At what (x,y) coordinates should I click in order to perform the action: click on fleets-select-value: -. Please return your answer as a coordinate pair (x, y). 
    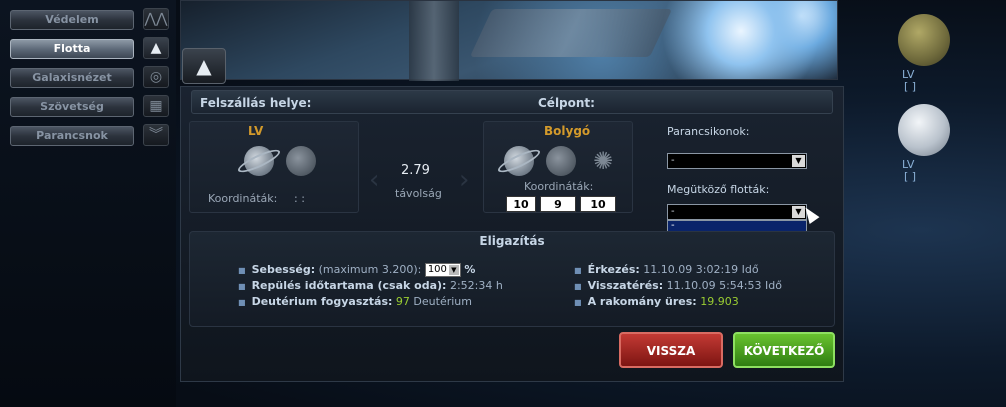
    Looking at the image, I should click on (673, 211).